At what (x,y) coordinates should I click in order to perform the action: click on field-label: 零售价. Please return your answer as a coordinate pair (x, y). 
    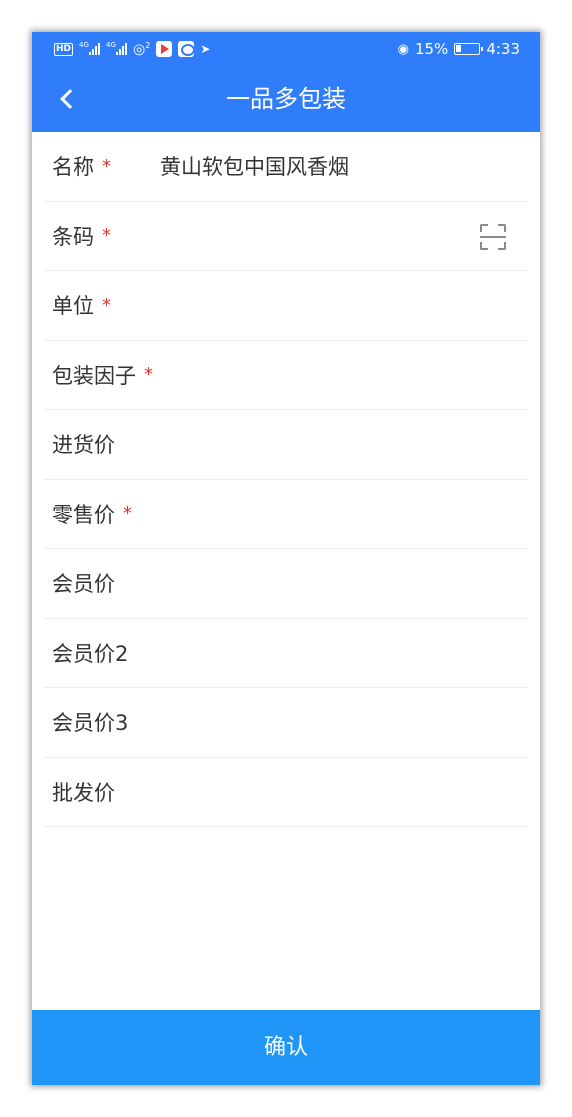
    Looking at the image, I should click on (83, 514).